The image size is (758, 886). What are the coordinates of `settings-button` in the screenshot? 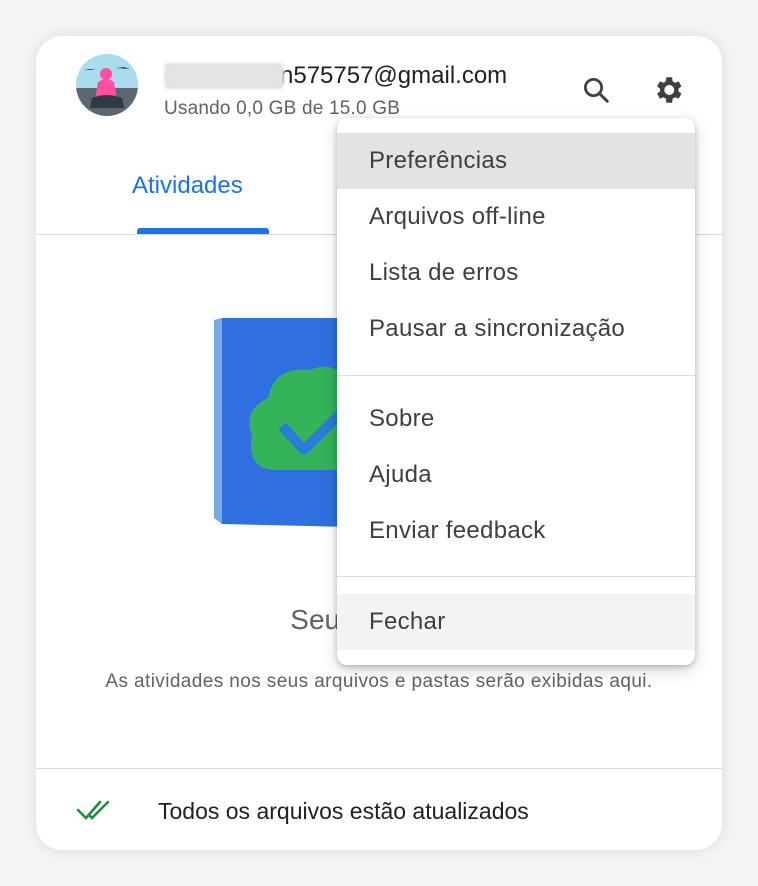 It's located at (668, 90).